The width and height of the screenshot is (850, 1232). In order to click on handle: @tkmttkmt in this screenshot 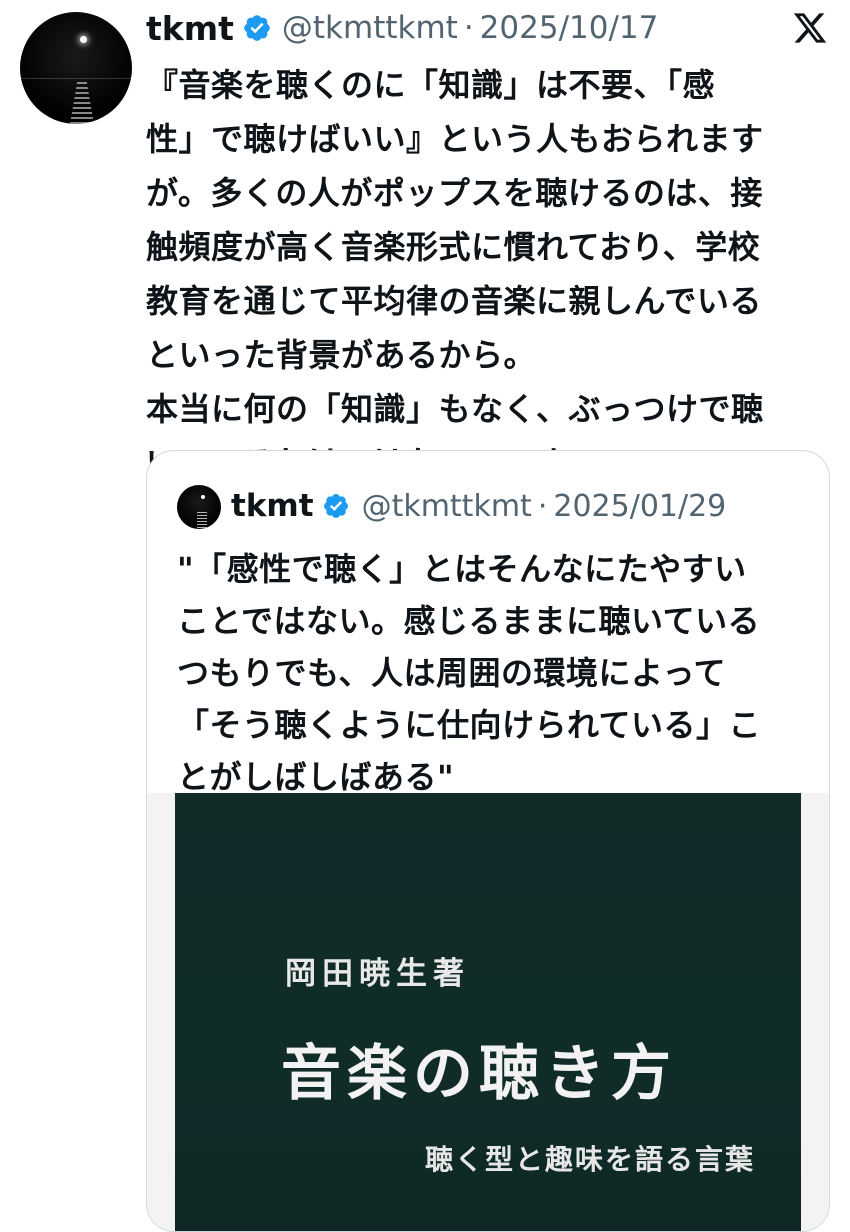, I will do `click(370, 28)`.